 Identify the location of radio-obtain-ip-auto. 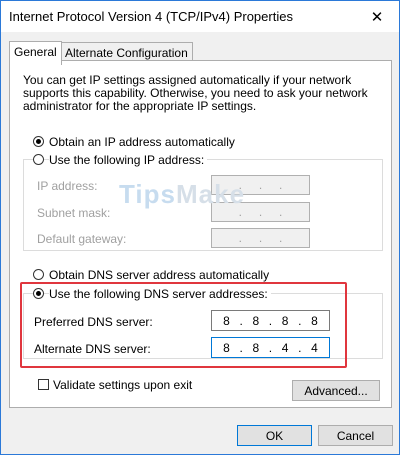
(38, 141).